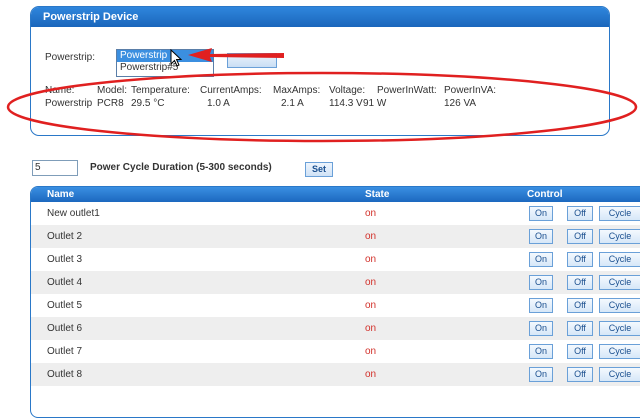 The image size is (640, 418). I want to click on table-row: New outlet1 on On Off Cycle, so click(335, 213).